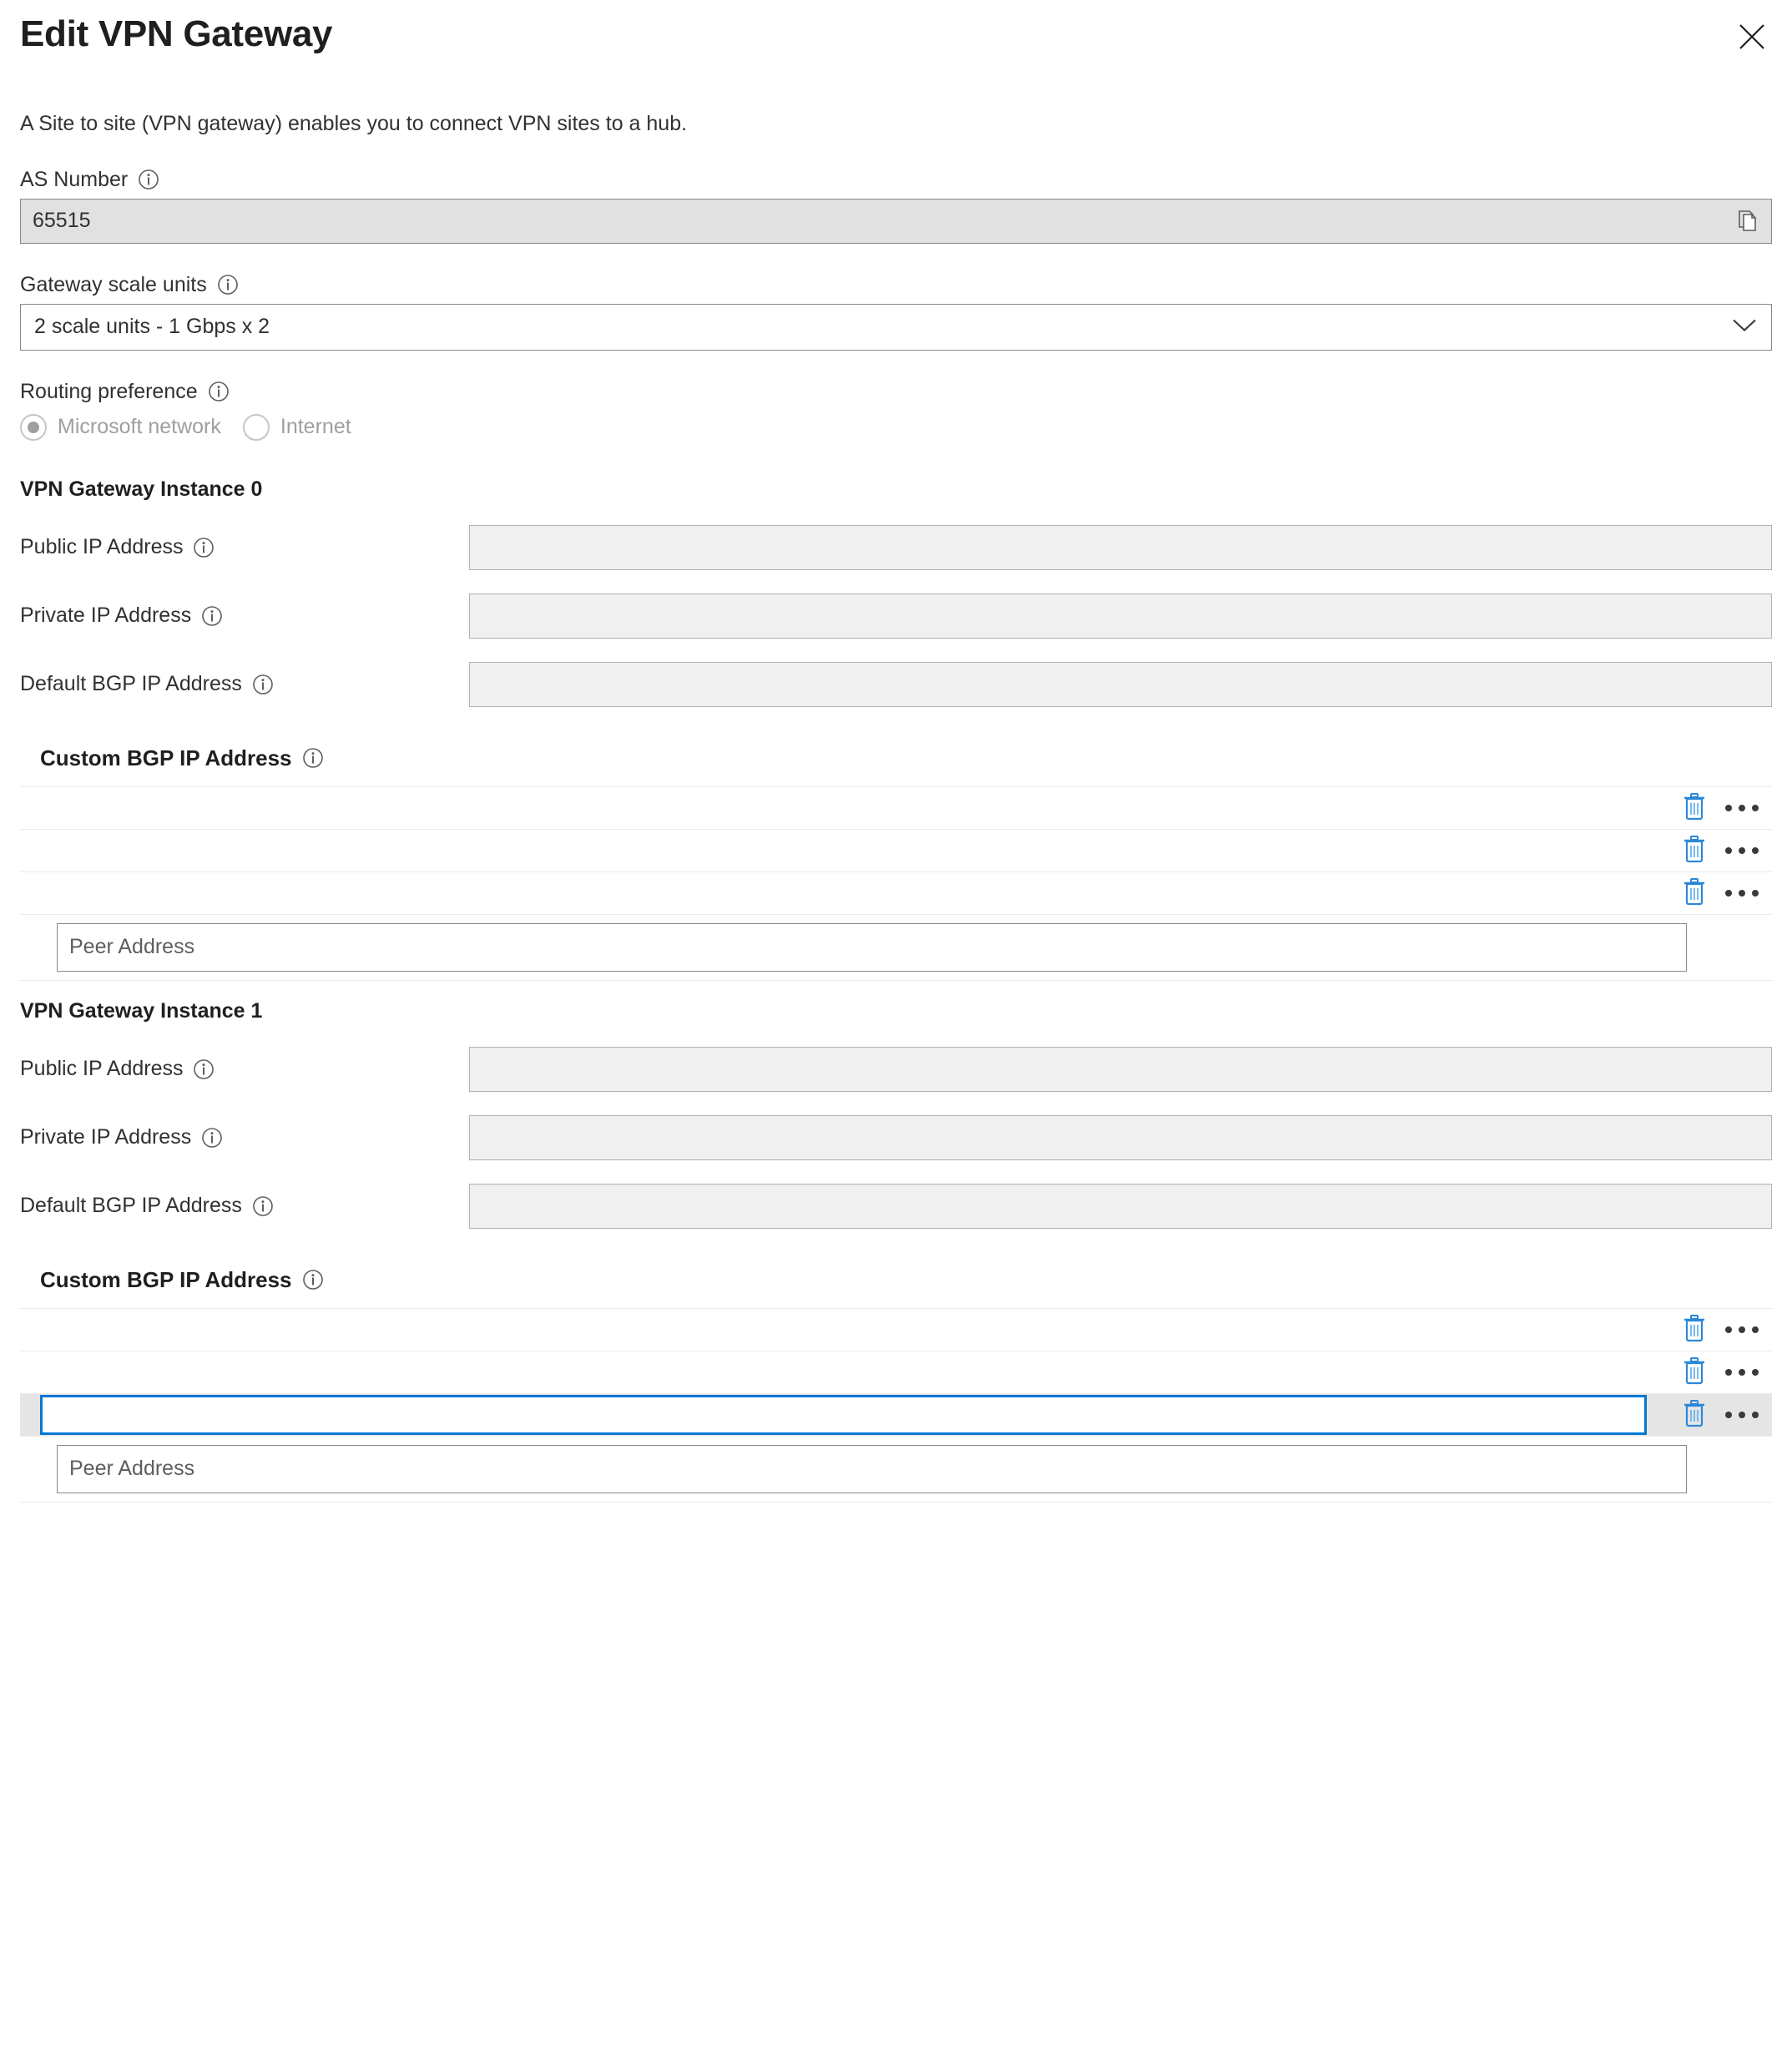 This screenshot has width=1792, height=2066. Describe the element at coordinates (896, 1280) in the screenshot. I see `instance-1-custom-bgp-heading-row: Custom BGP IP Address` at that location.